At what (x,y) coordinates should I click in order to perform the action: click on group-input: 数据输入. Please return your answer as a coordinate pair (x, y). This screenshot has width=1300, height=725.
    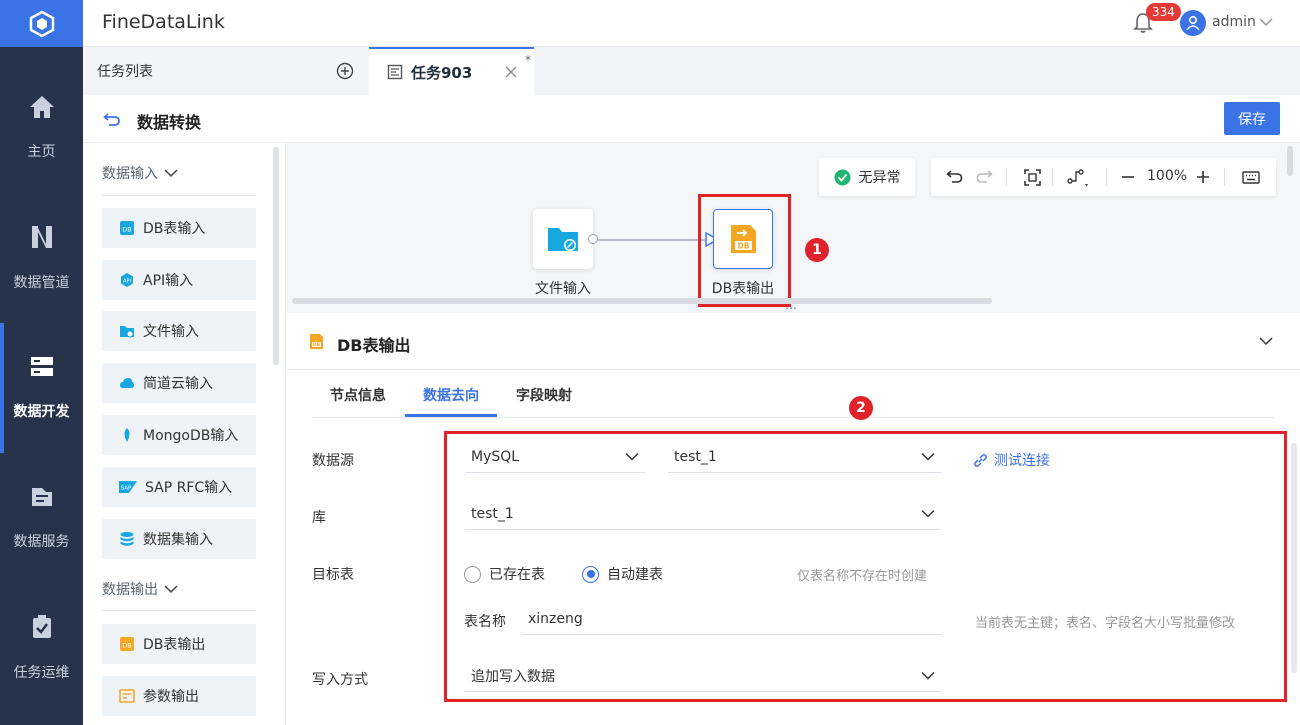
    Looking at the image, I should click on (140, 173).